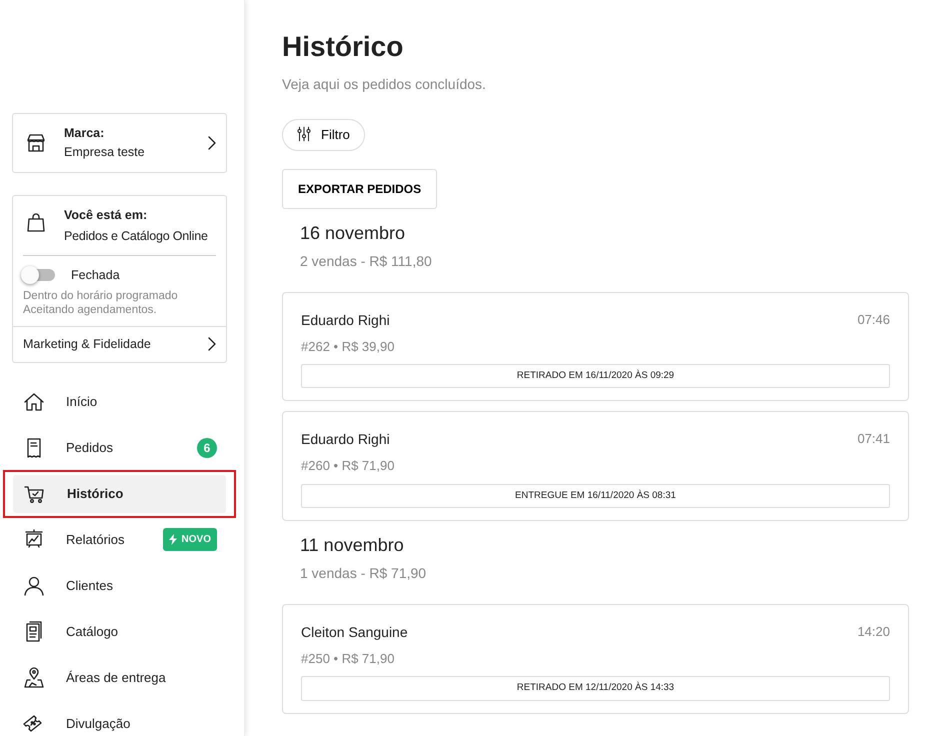  What do you see at coordinates (106, 215) in the screenshot?
I see `location-label: Você está em:` at bounding box center [106, 215].